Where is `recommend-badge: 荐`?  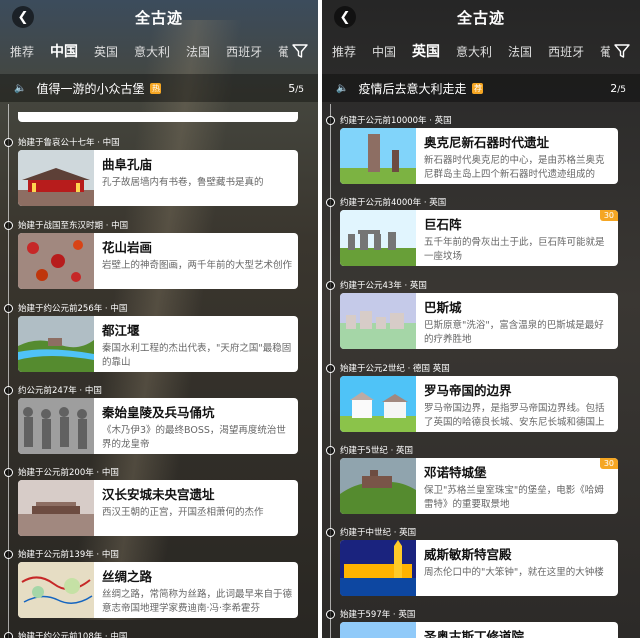 recommend-badge: 荐 is located at coordinates (478, 88).